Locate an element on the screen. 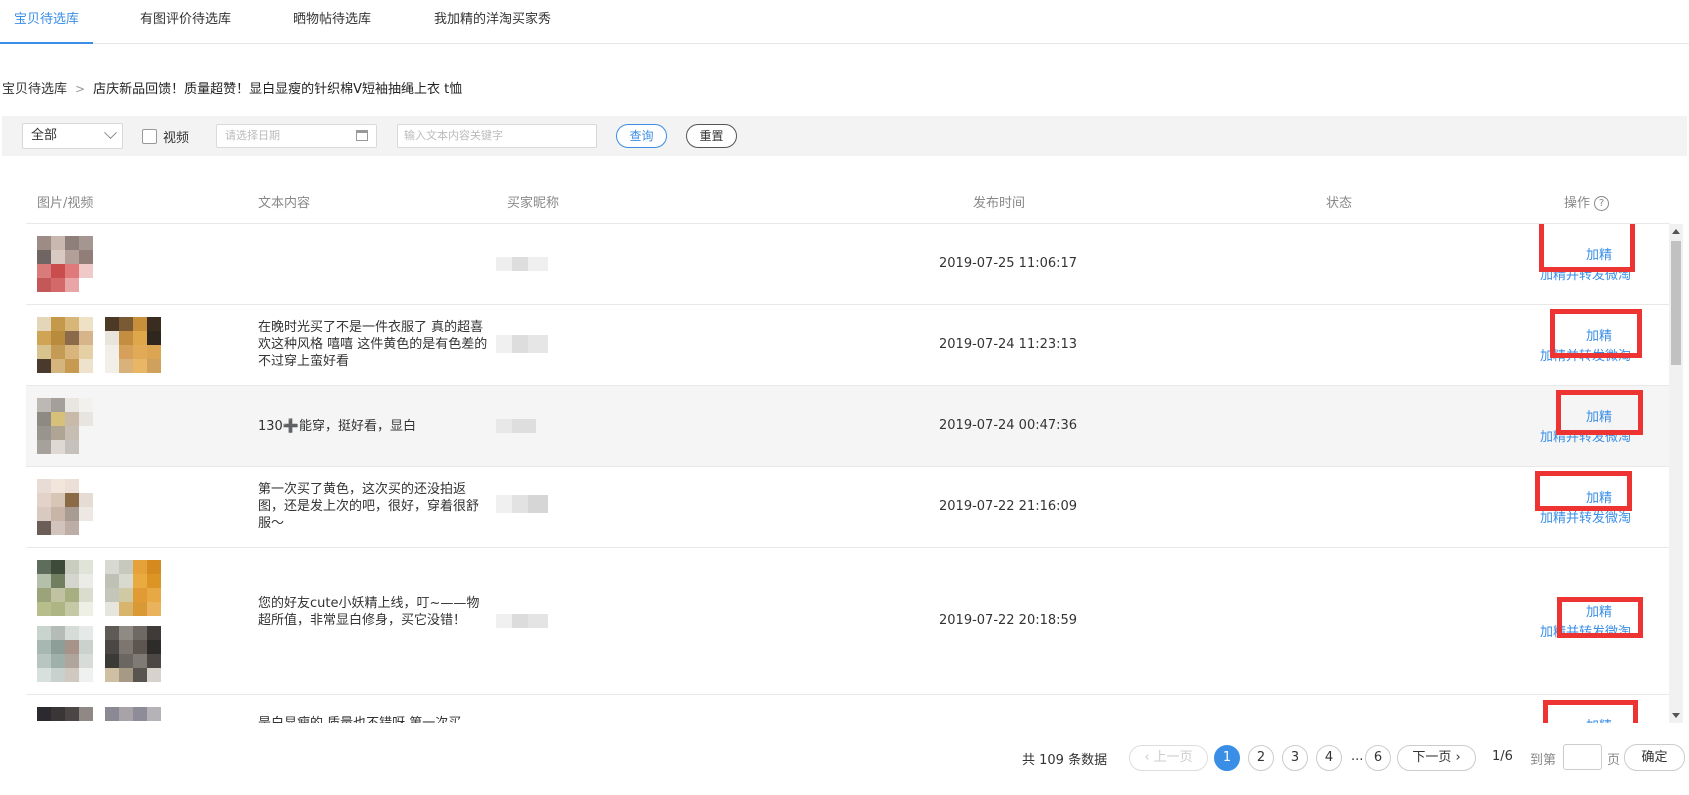 This screenshot has height=795, width=1689. column-header-time: 发布时间 is located at coordinates (999, 203).